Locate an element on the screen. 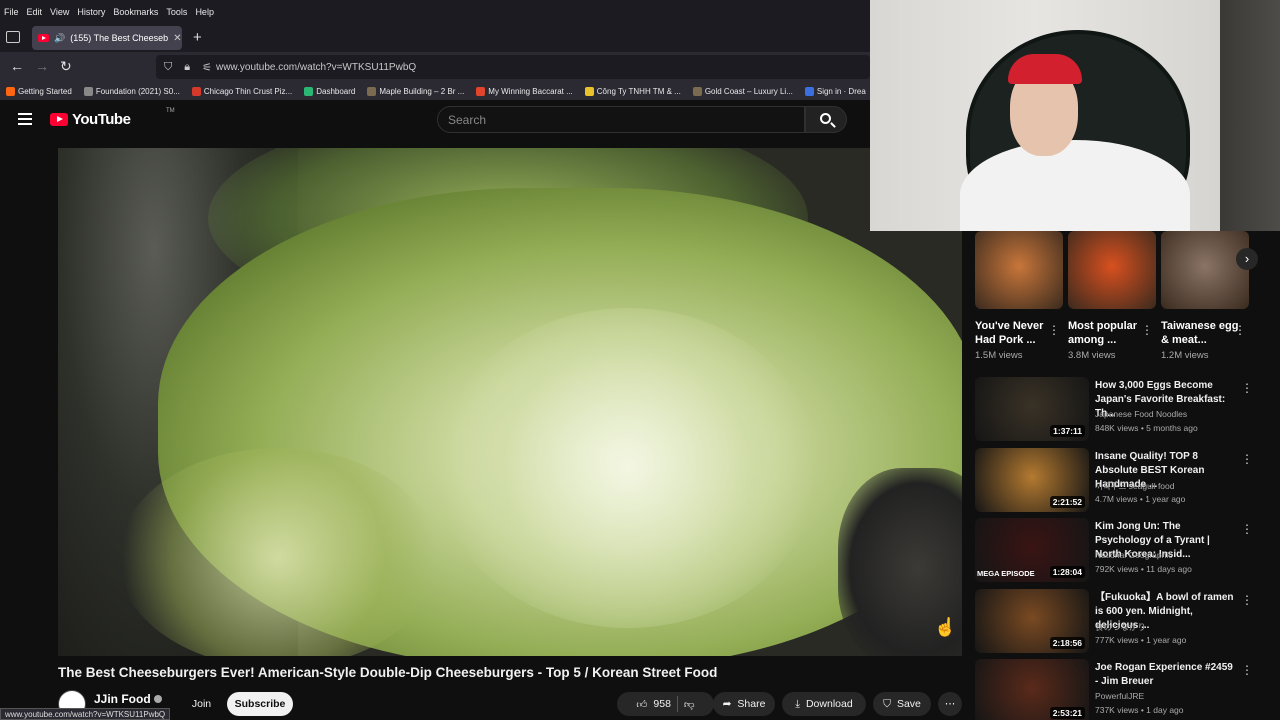 This screenshot has height=720, width=1280. bookmark-item: Sign in · Drea is located at coordinates (834, 91).